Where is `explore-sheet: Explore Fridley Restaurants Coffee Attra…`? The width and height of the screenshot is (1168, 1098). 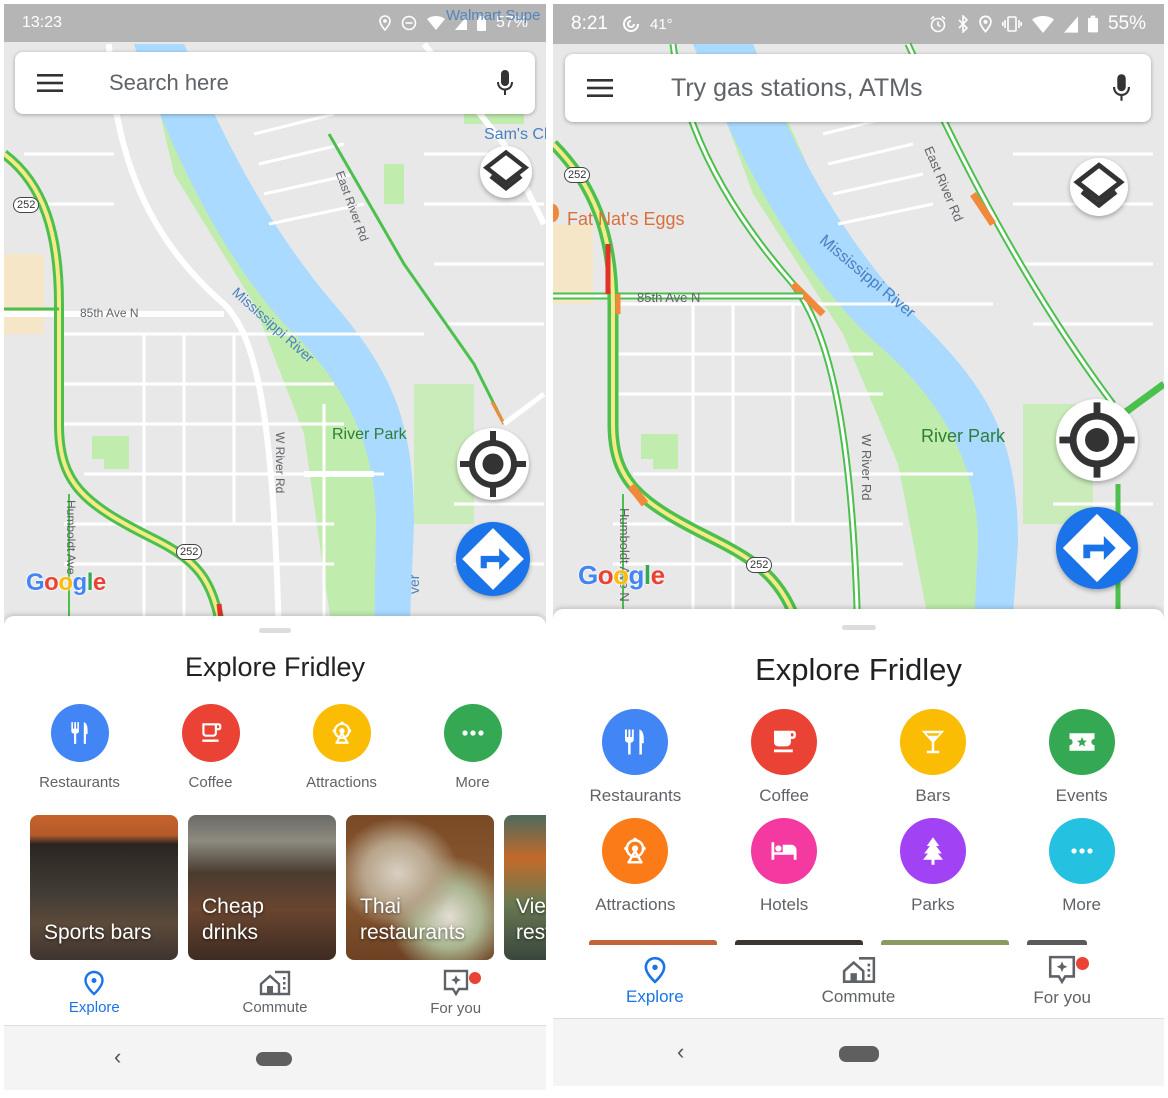 explore-sheet: Explore Fridley Restaurants Coffee Attra… is located at coordinates (275, 788).